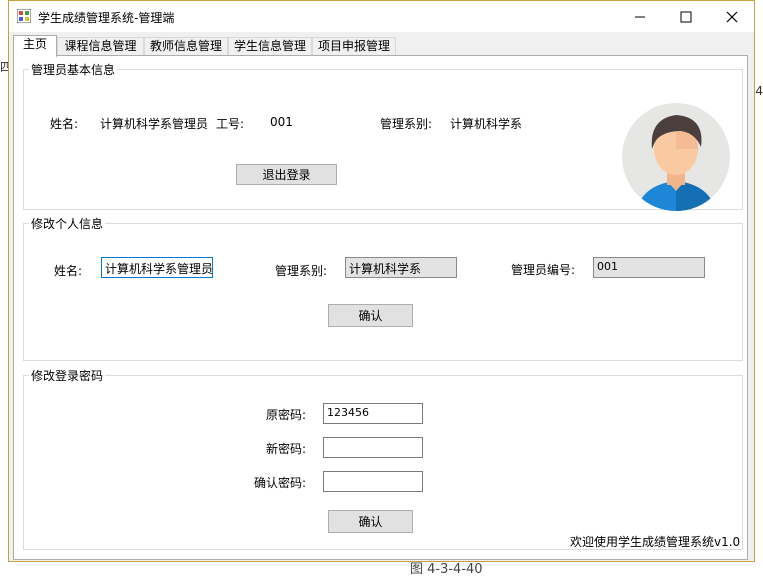 The height and width of the screenshot is (577, 763). I want to click on edit-name-label: 姓名:, so click(68, 271).